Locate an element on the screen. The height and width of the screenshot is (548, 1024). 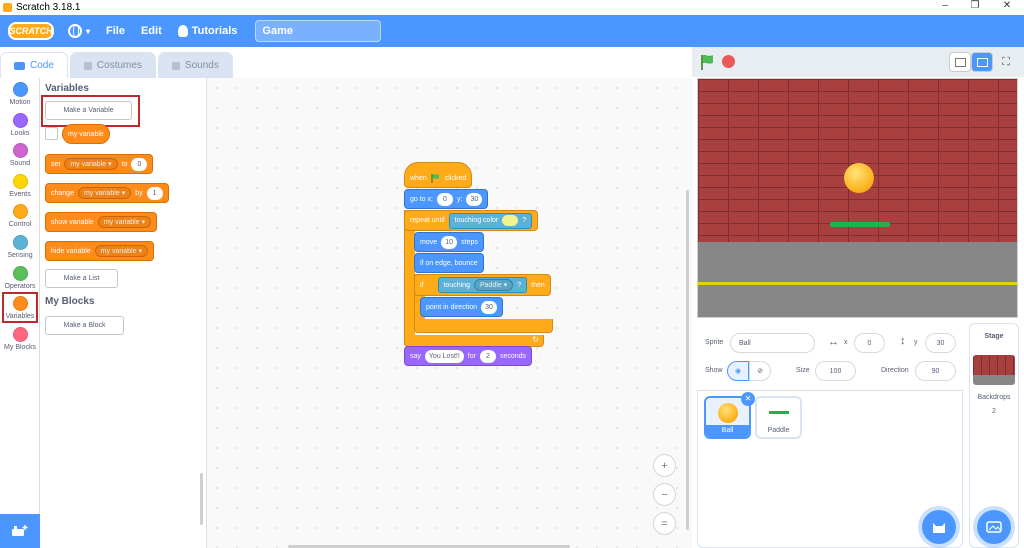
category-my-blocks: My Blocks is located at coordinates (20, 339).